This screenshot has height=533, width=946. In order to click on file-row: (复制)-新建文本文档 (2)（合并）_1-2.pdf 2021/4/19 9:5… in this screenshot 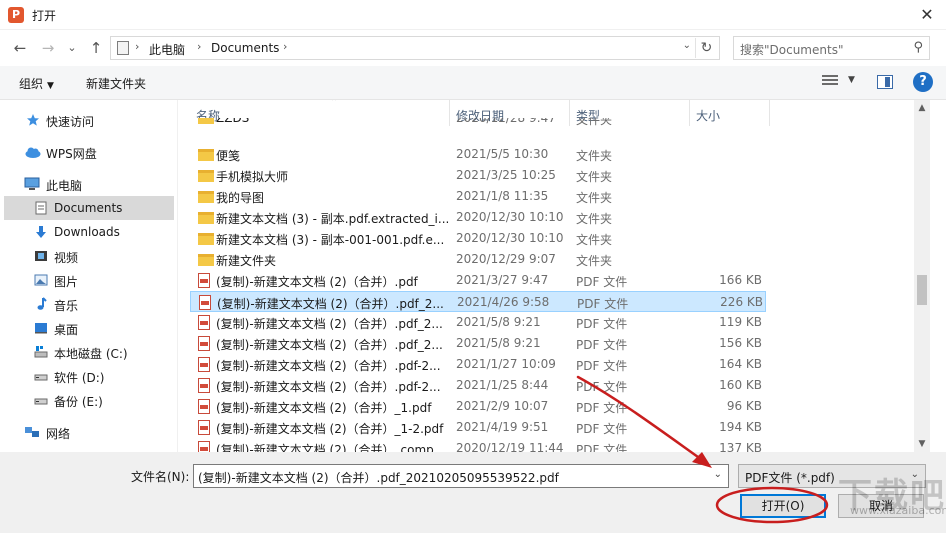, I will do `click(478, 427)`.